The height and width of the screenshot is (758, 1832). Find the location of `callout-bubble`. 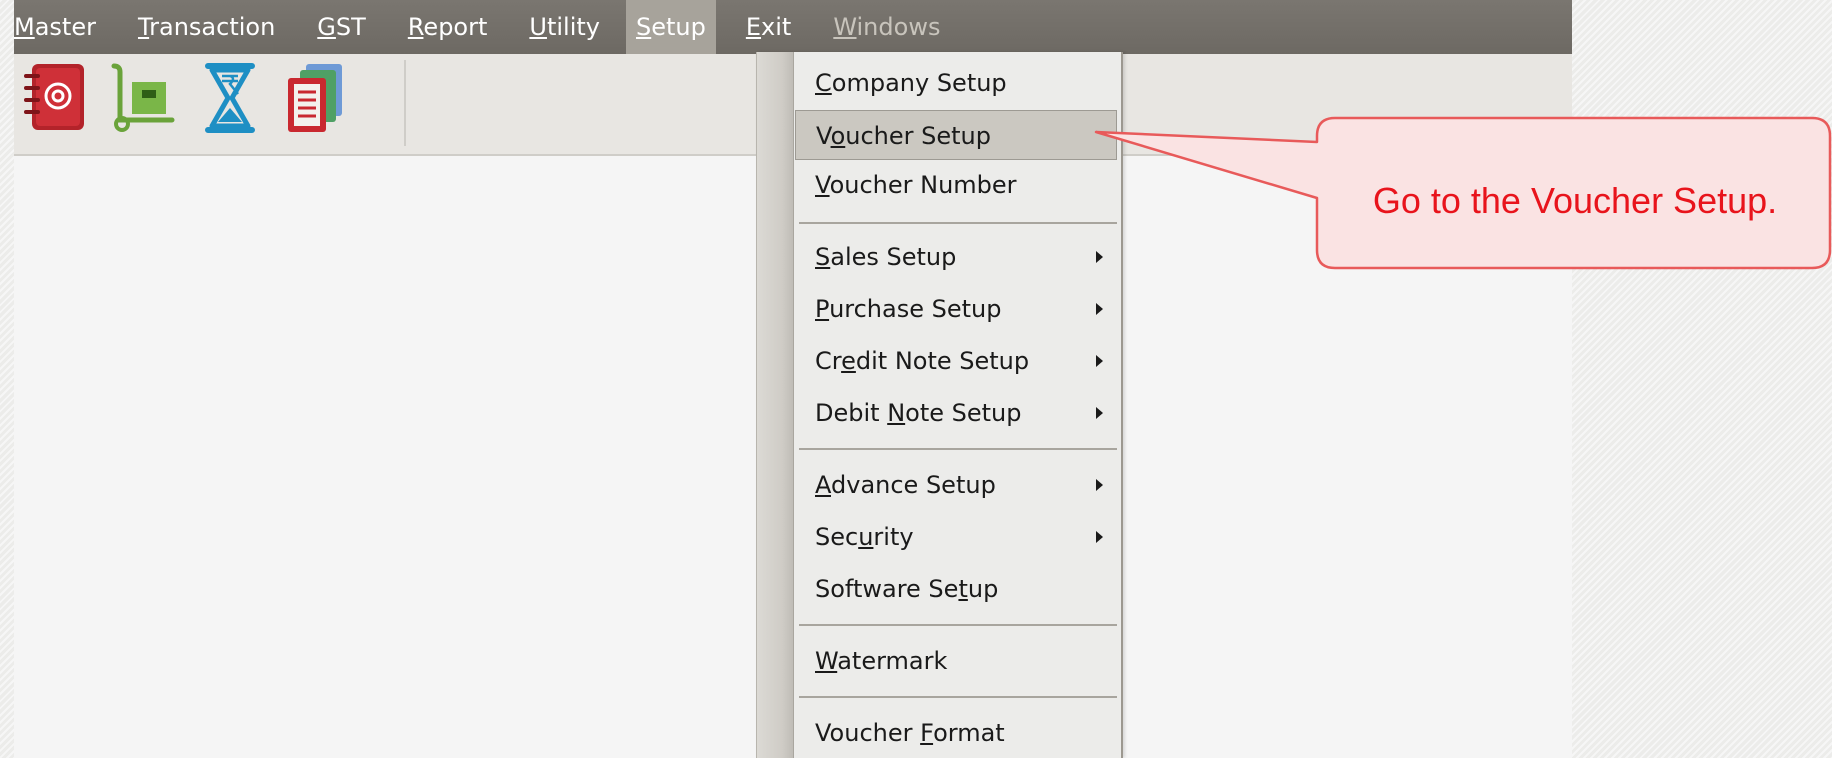

callout-bubble is located at coordinates (1463, 193).